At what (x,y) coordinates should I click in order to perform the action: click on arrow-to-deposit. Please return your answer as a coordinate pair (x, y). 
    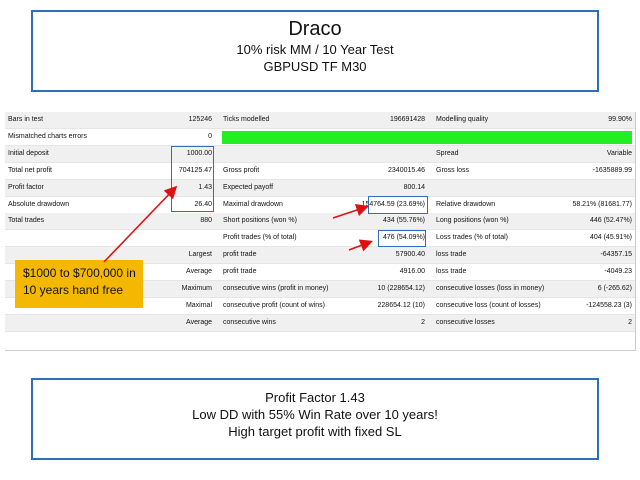
    Looking at the image, I should click on (140, 224).